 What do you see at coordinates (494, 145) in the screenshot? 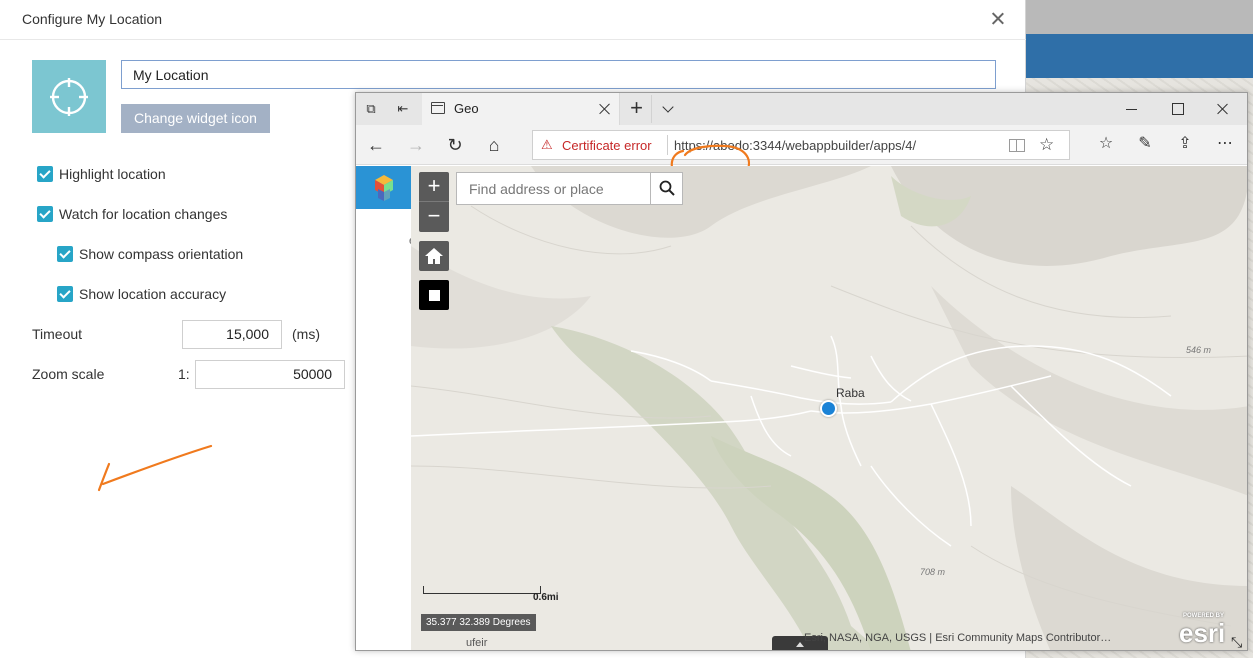
I see `home-icon: ⌂` at bounding box center [494, 145].